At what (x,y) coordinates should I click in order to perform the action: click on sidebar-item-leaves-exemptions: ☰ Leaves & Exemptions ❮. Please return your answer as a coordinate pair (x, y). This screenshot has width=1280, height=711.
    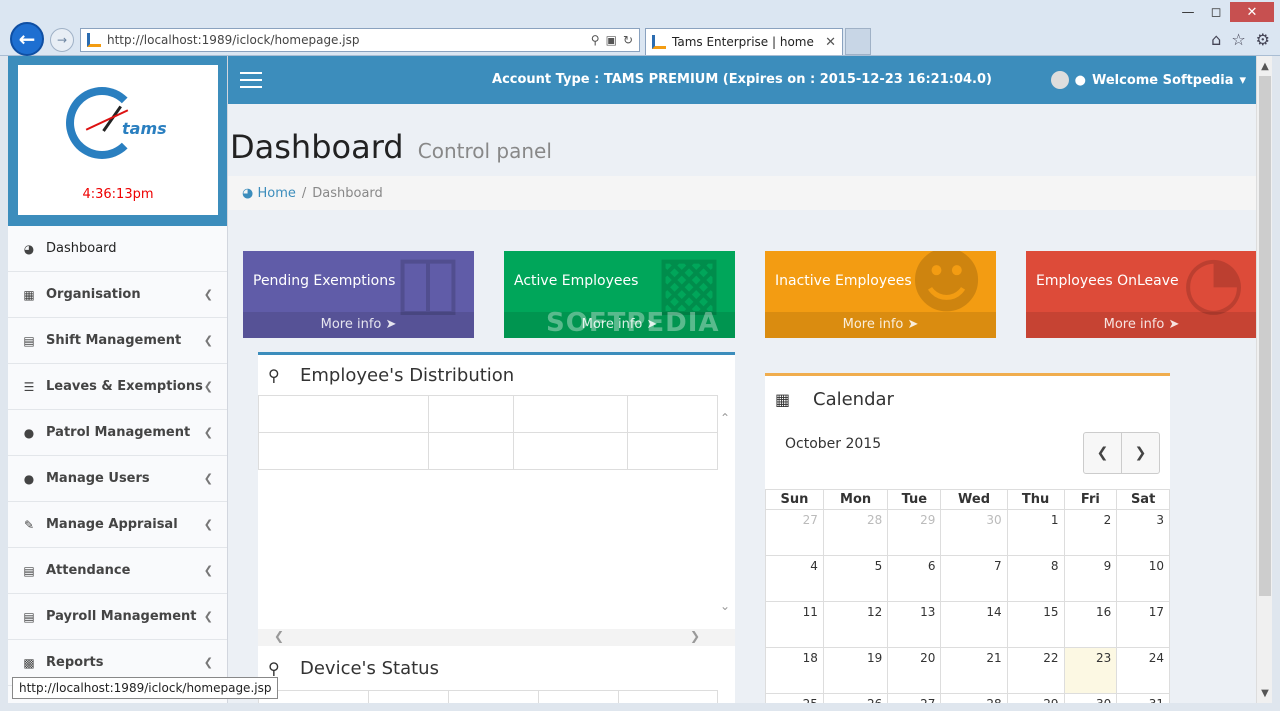
    Looking at the image, I should click on (117, 387).